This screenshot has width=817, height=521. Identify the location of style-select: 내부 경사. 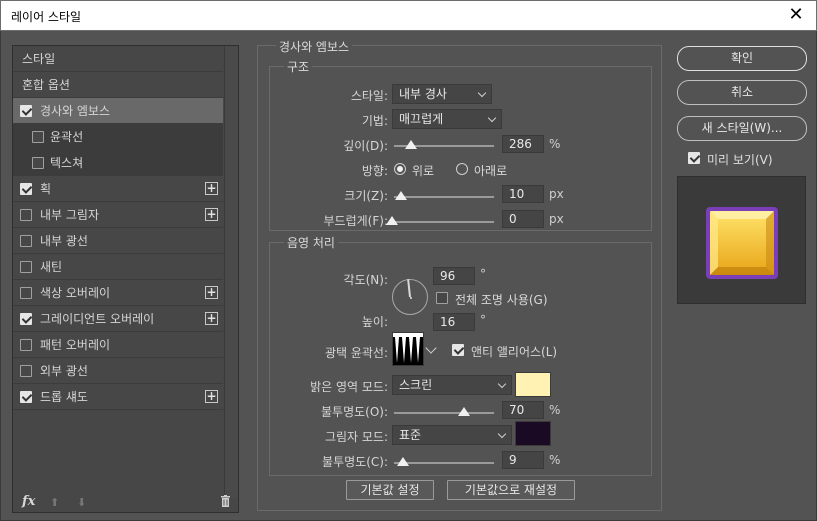
(442, 94).